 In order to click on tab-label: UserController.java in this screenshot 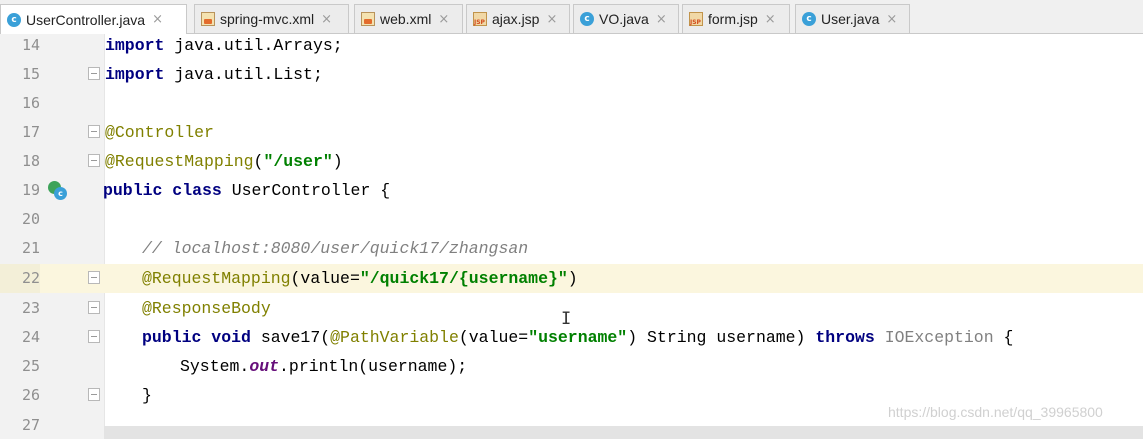, I will do `click(86, 19)`.